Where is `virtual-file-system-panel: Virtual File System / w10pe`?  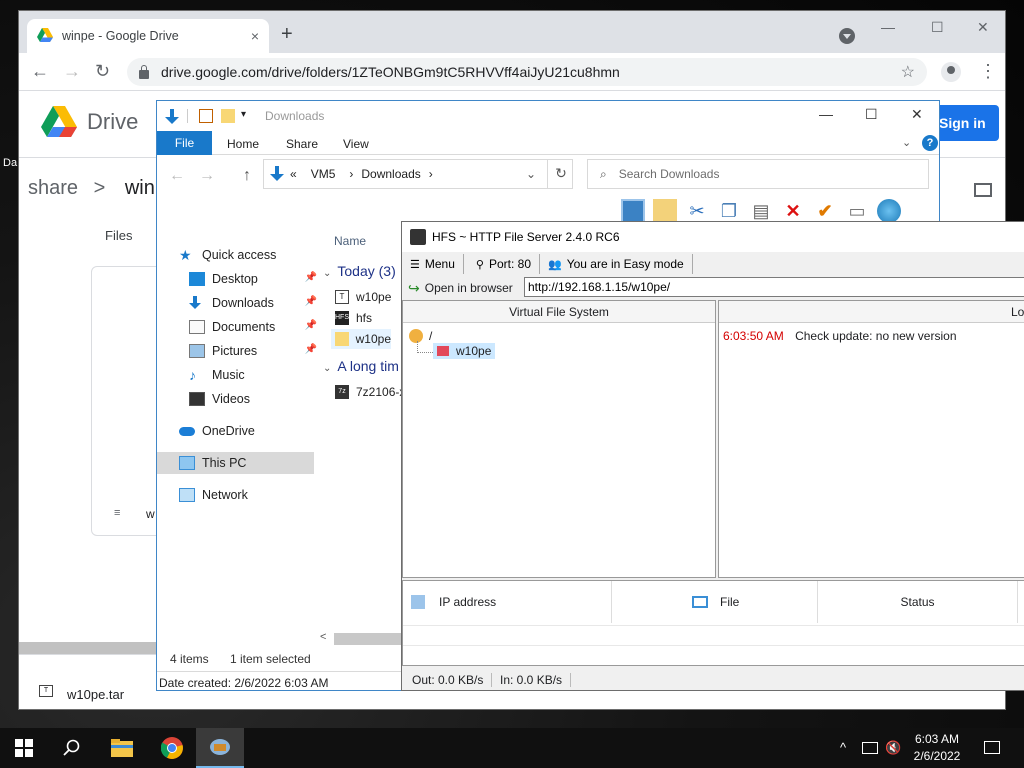 virtual-file-system-panel: Virtual File System / w10pe is located at coordinates (559, 439).